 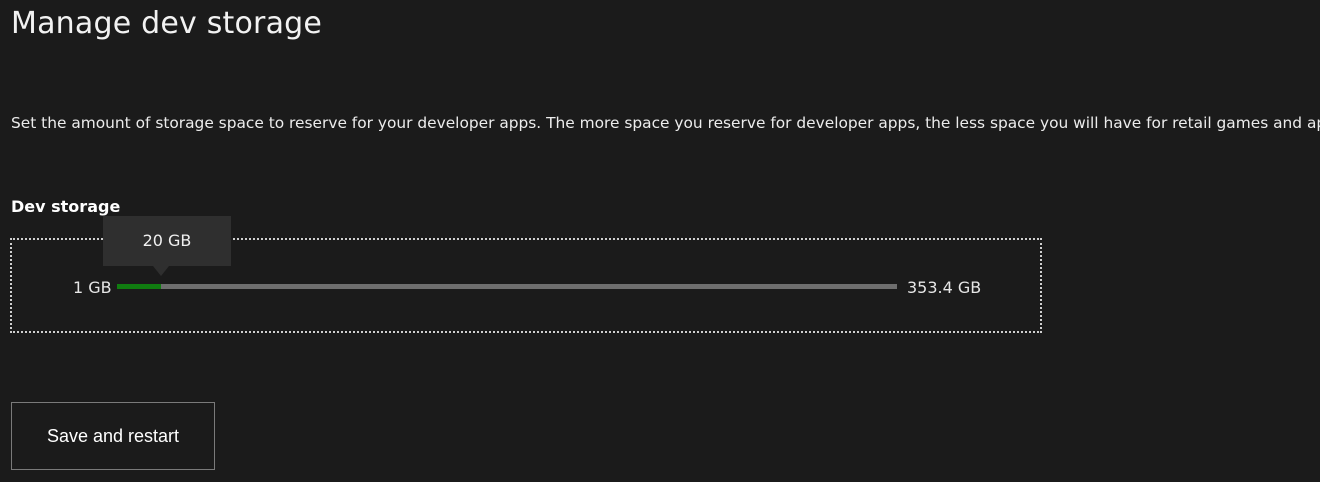 I want to click on slider-max-label: 353.4 GB, so click(x=944, y=287).